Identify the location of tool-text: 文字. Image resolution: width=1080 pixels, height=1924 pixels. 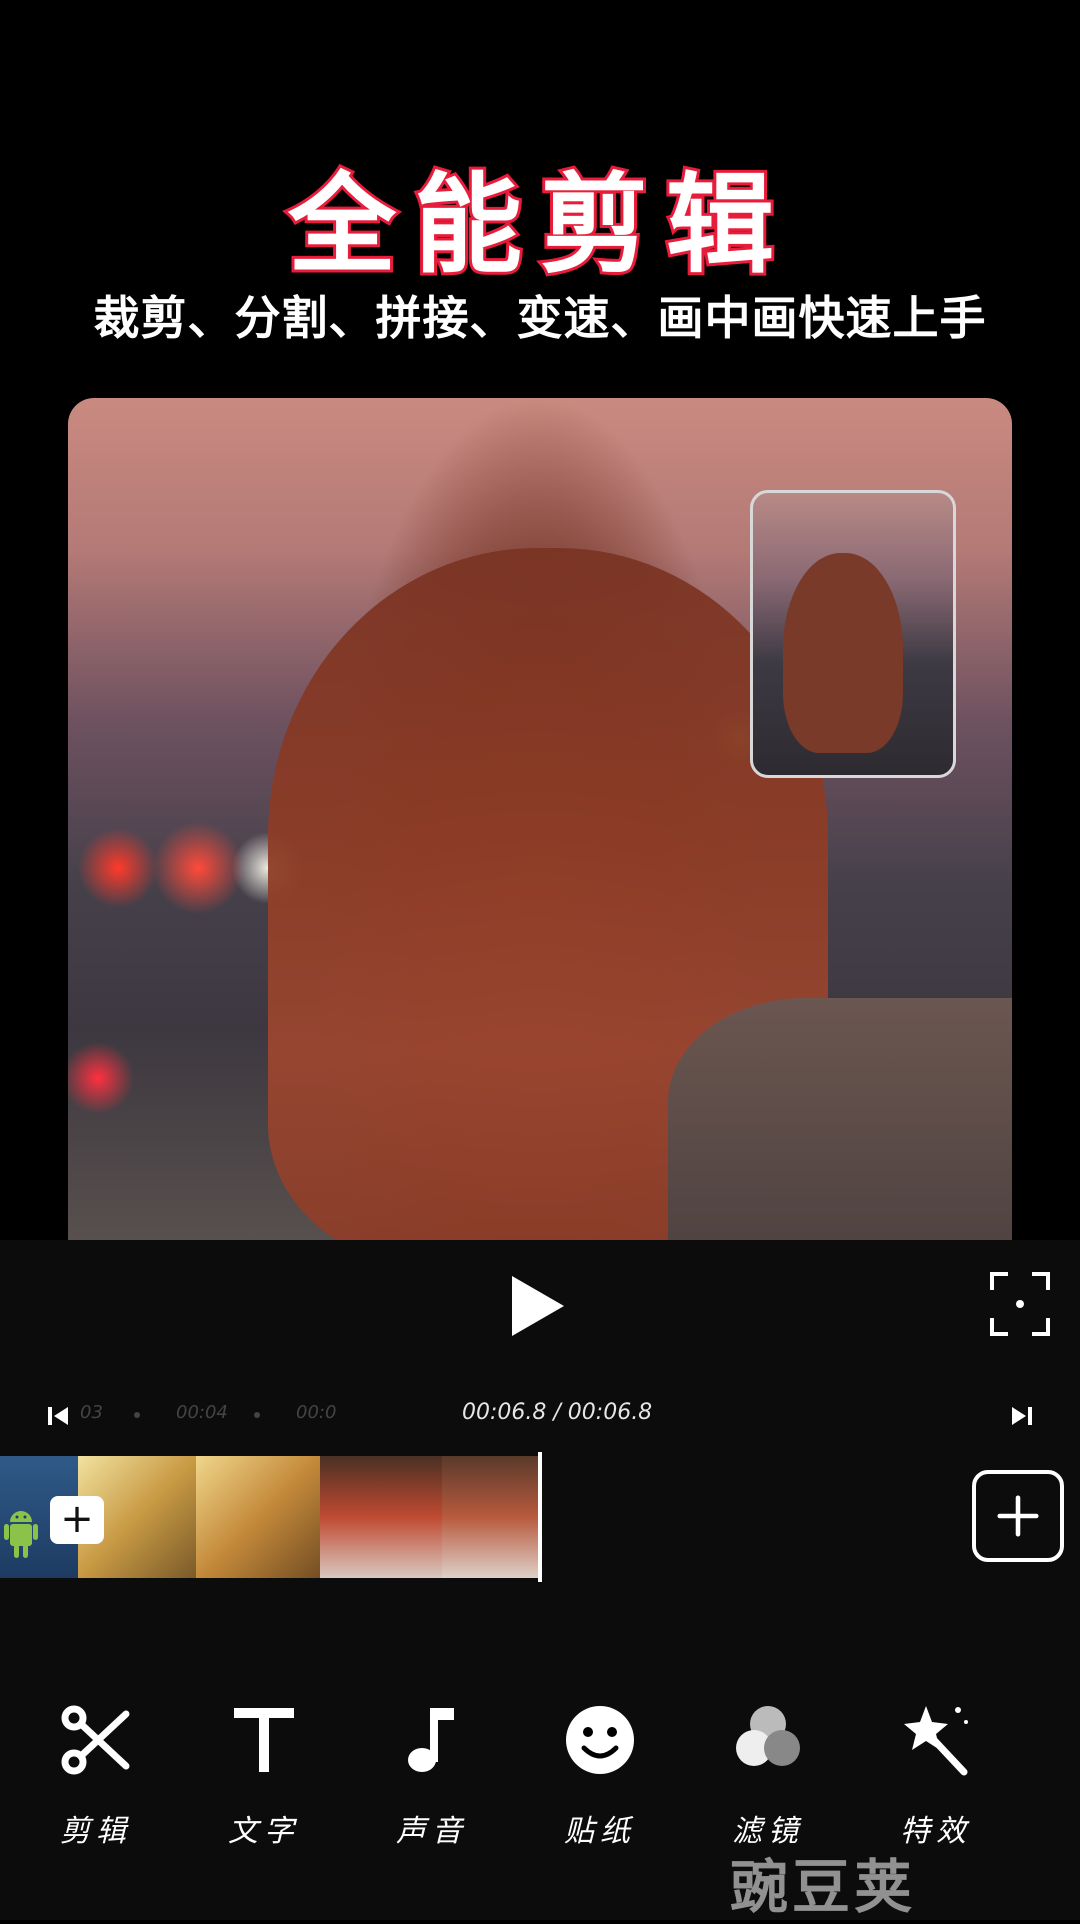
(264, 1775).